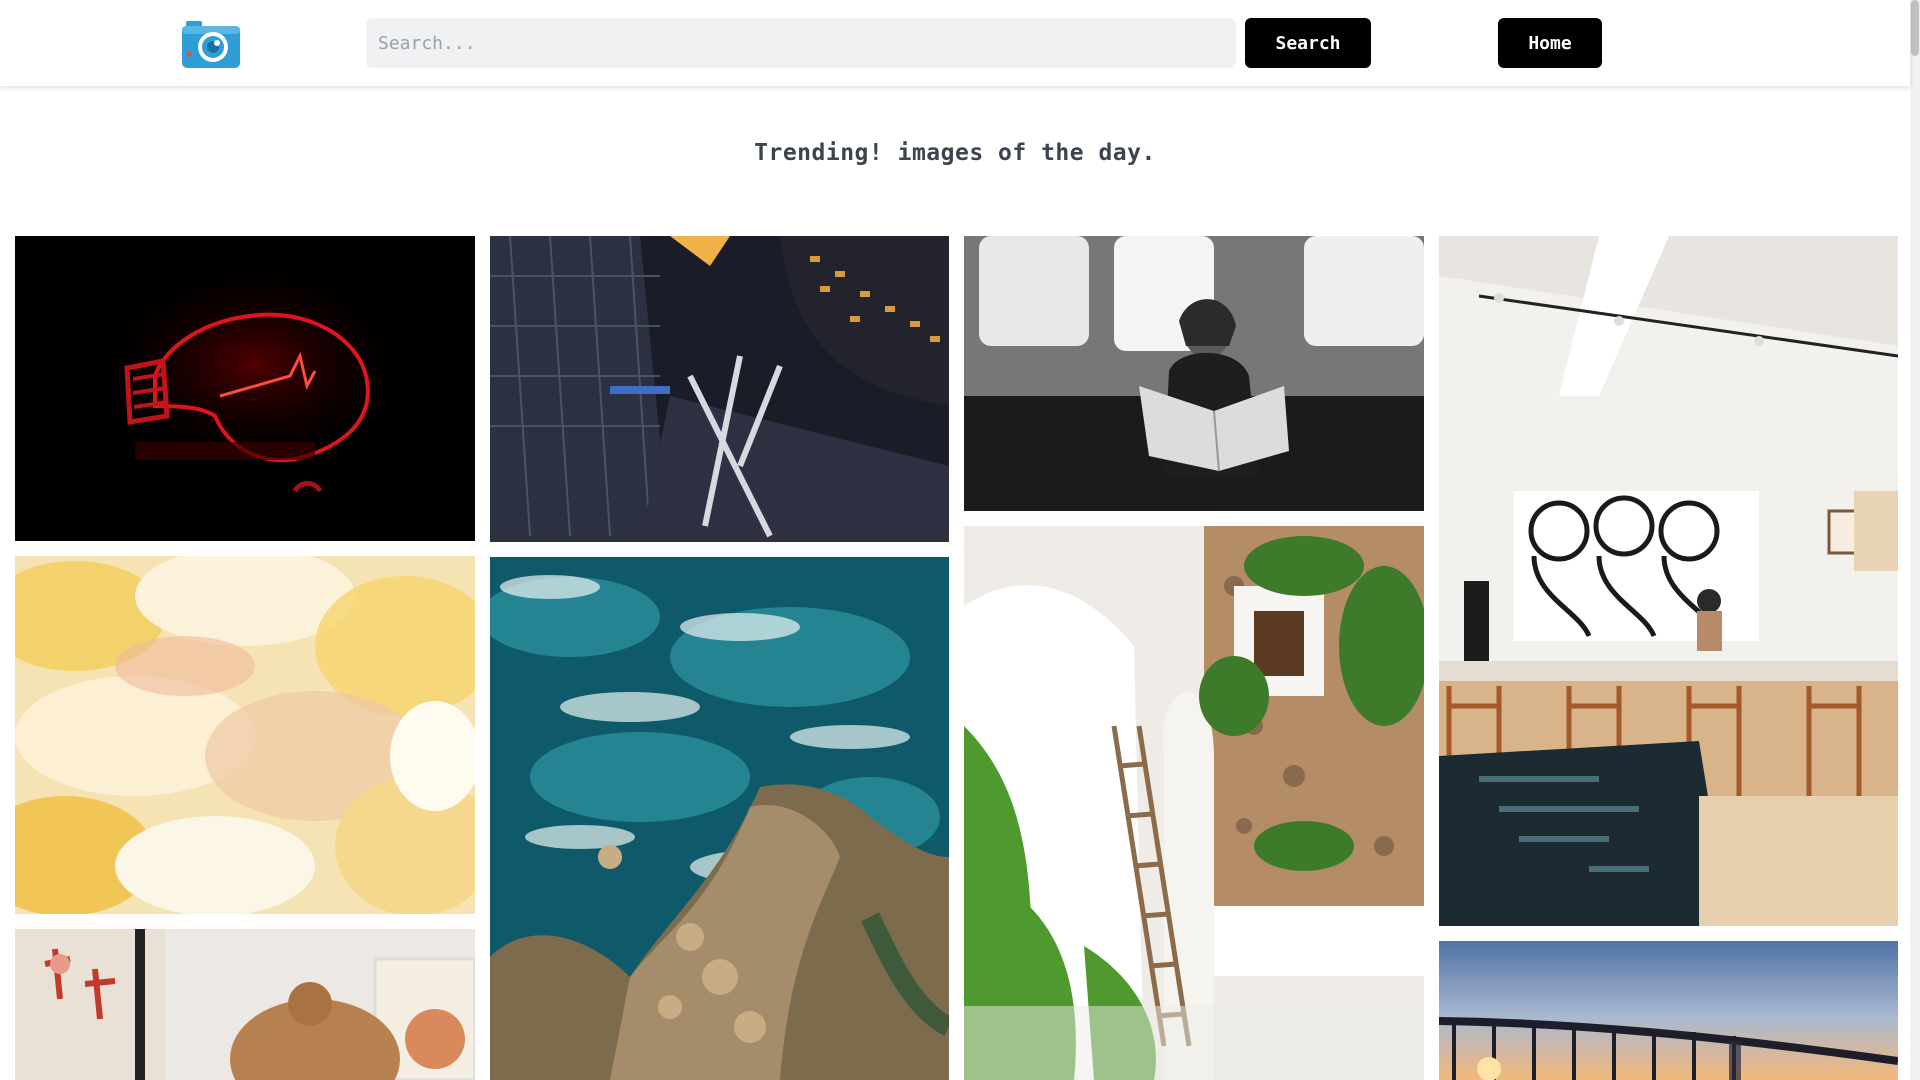 The height and width of the screenshot is (1080, 1920). Describe the element at coordinates (1915, 28) in the screenshot. I see `scrollbar-thumb` at that location.